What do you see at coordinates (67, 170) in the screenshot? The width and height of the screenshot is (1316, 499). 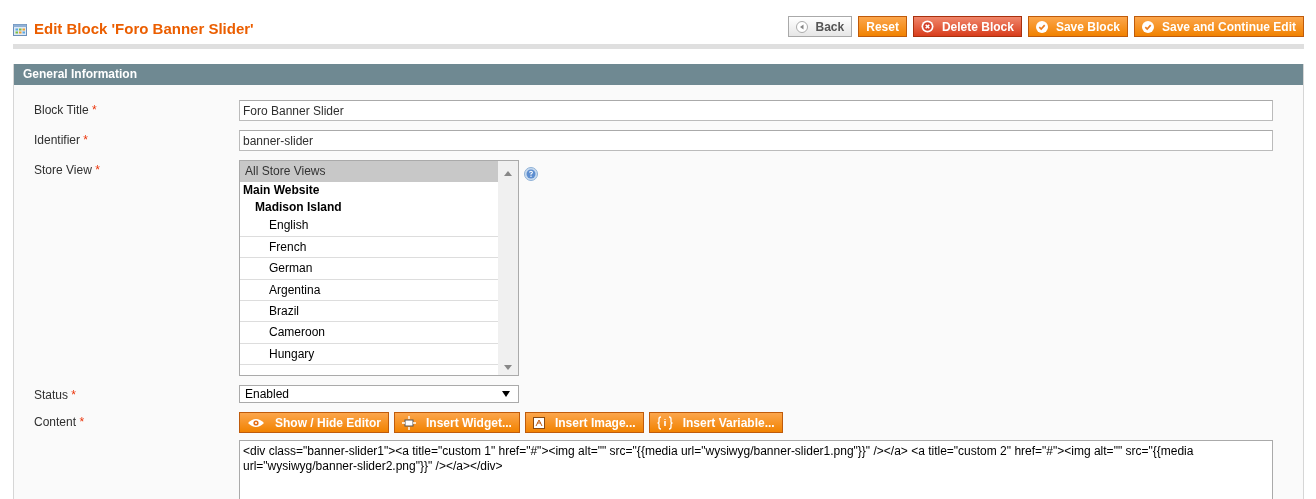 I see `field-label: Store View *` at bounding box center [67, 170].